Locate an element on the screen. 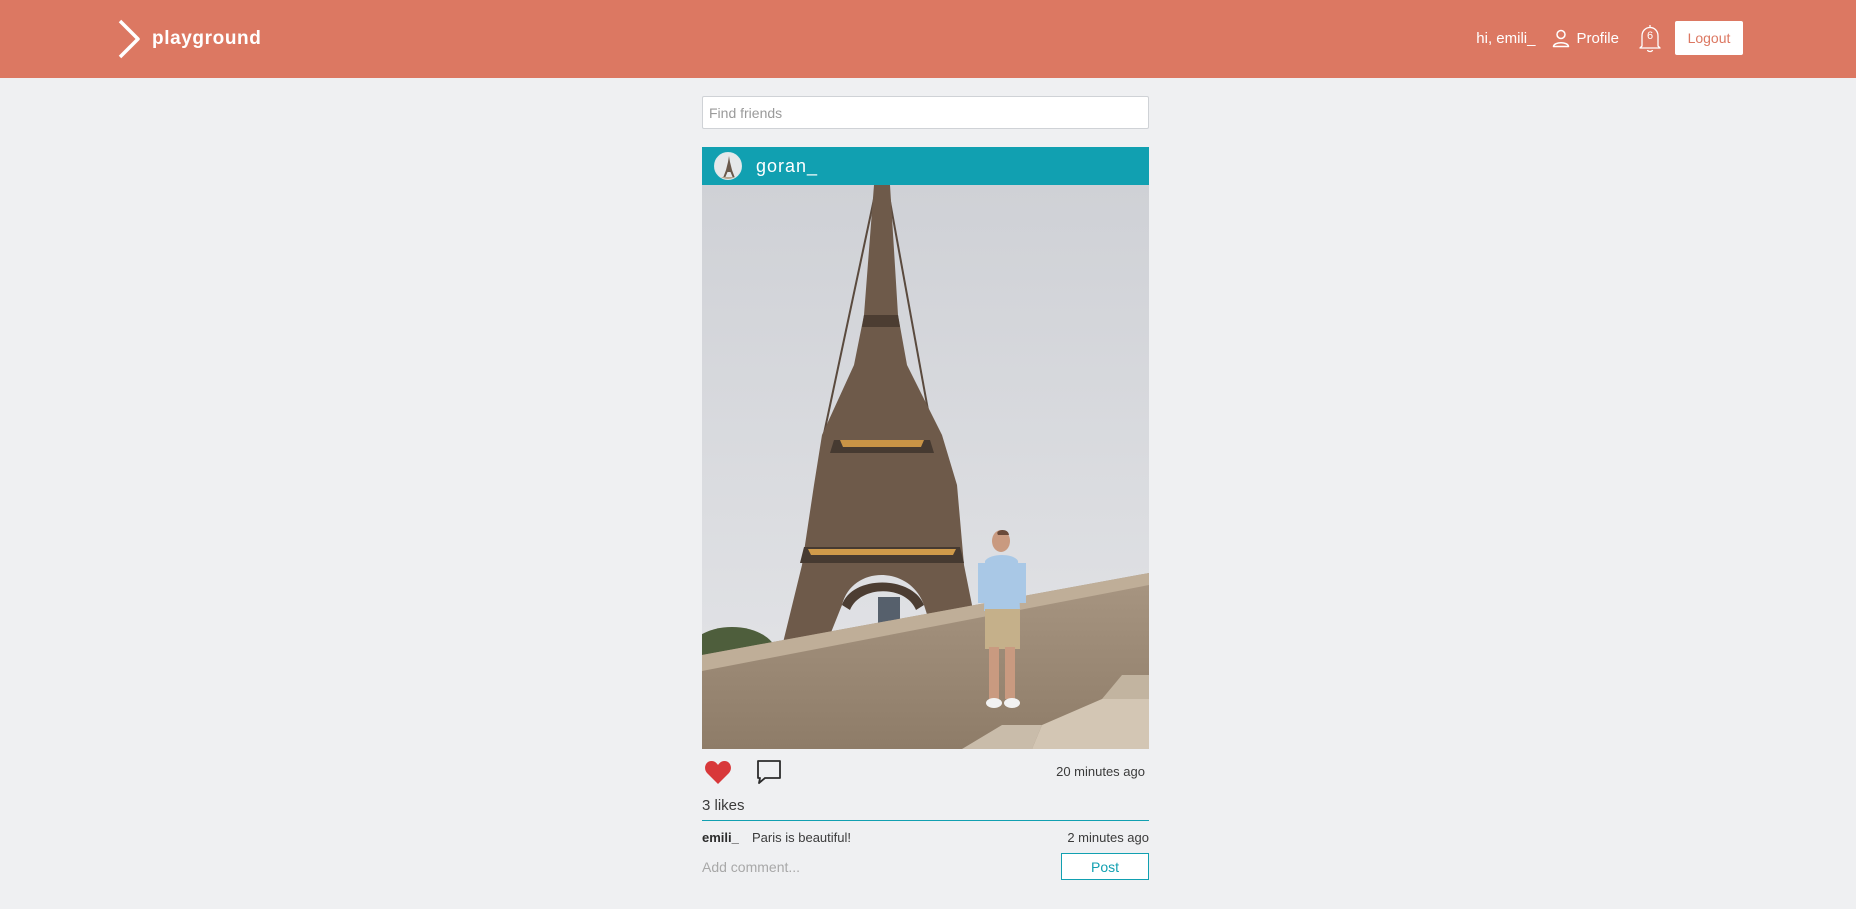  profile-label: Profile is located at coordinates (1597, 38).